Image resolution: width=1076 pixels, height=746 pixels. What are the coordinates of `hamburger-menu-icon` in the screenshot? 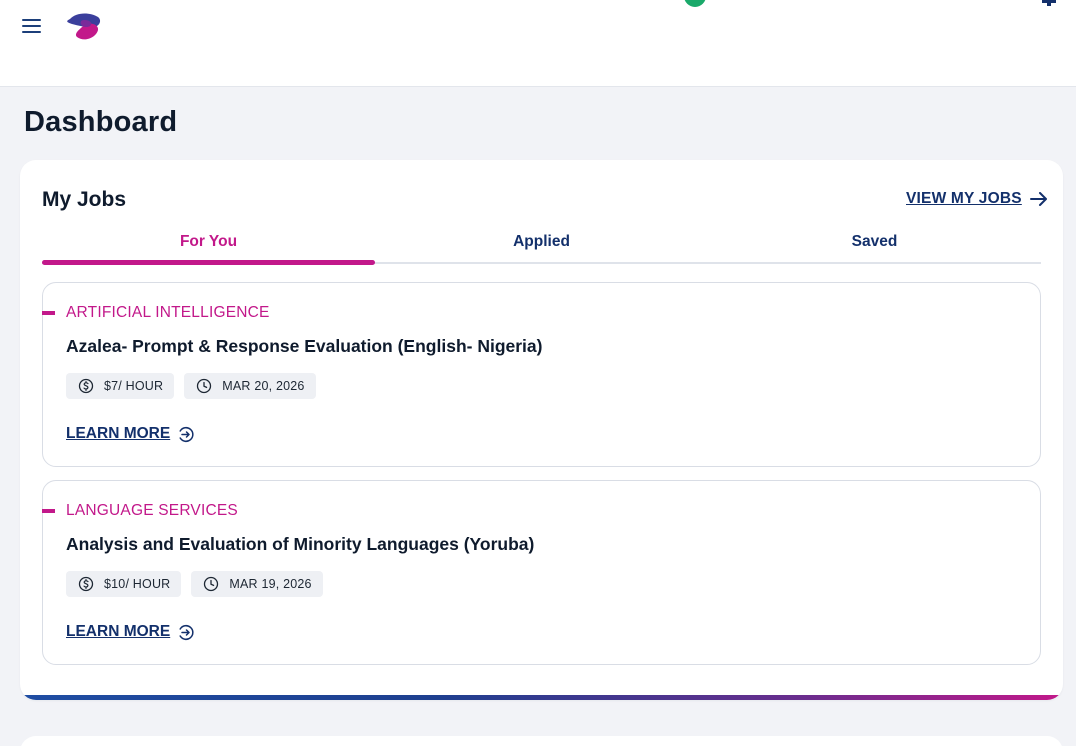 It's located at (32, 26).